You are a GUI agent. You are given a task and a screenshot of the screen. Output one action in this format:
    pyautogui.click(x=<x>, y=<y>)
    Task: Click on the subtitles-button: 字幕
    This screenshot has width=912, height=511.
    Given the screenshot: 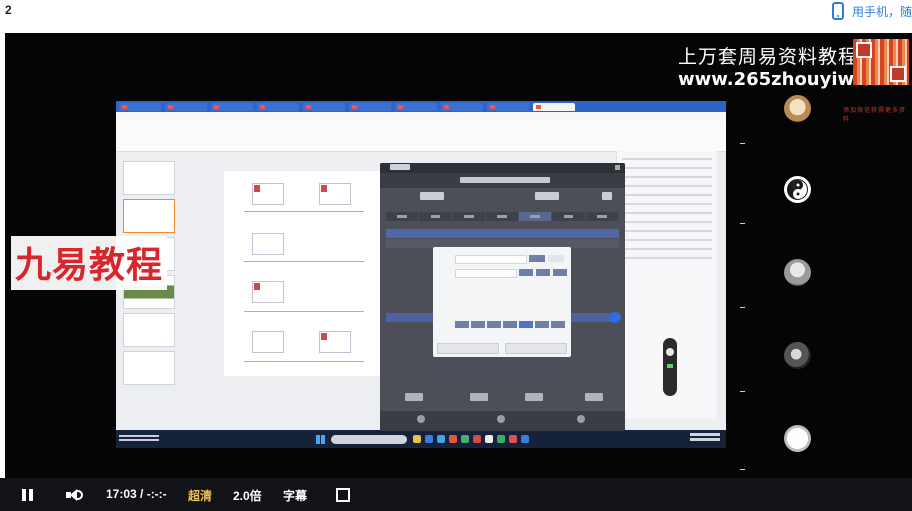 What is the action you would take?
    pyautogui.click(x=295, y=495)
    